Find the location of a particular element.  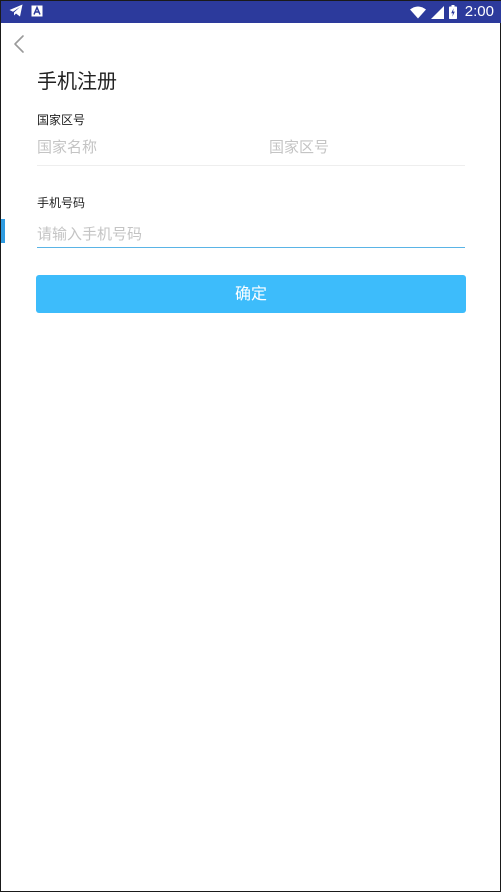

wifi-icon is located at coordinates (417, 12).